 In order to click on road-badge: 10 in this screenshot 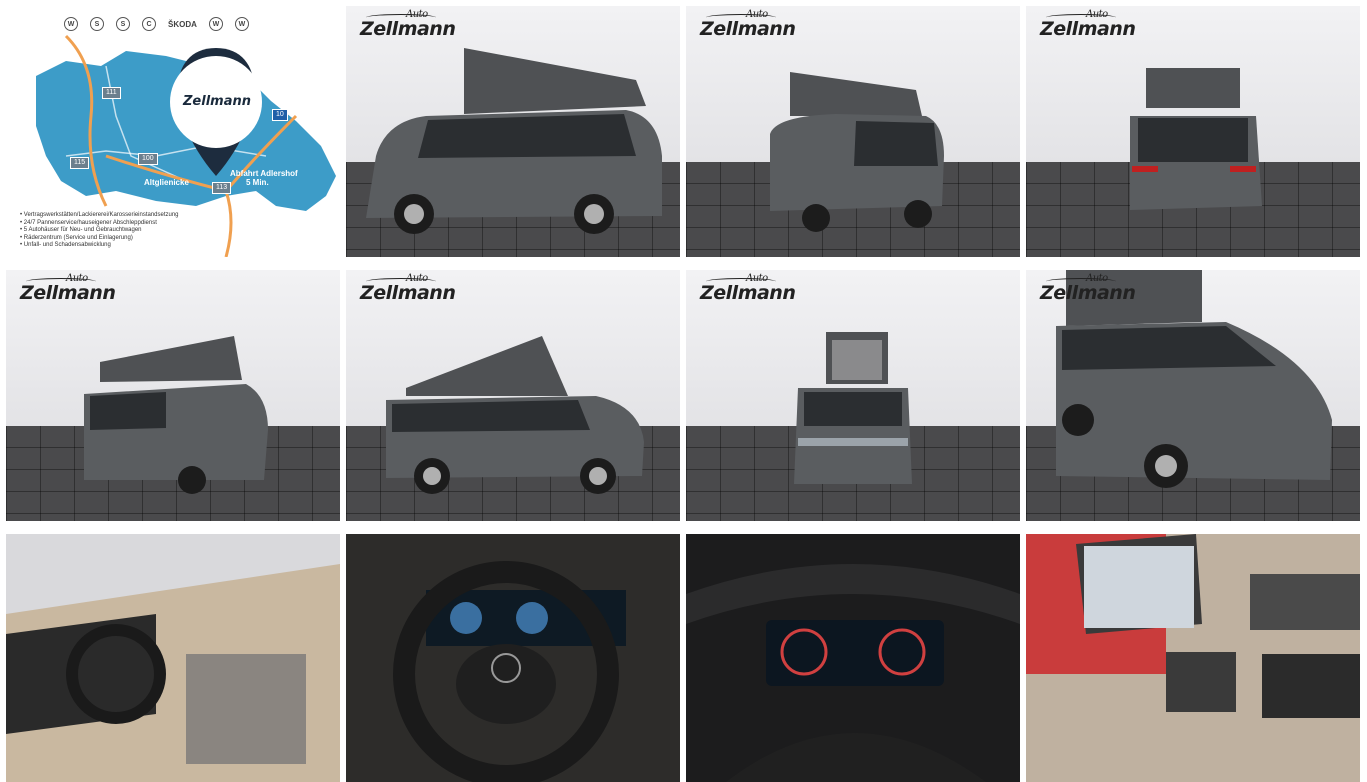, I will do `click(280, 115)`.